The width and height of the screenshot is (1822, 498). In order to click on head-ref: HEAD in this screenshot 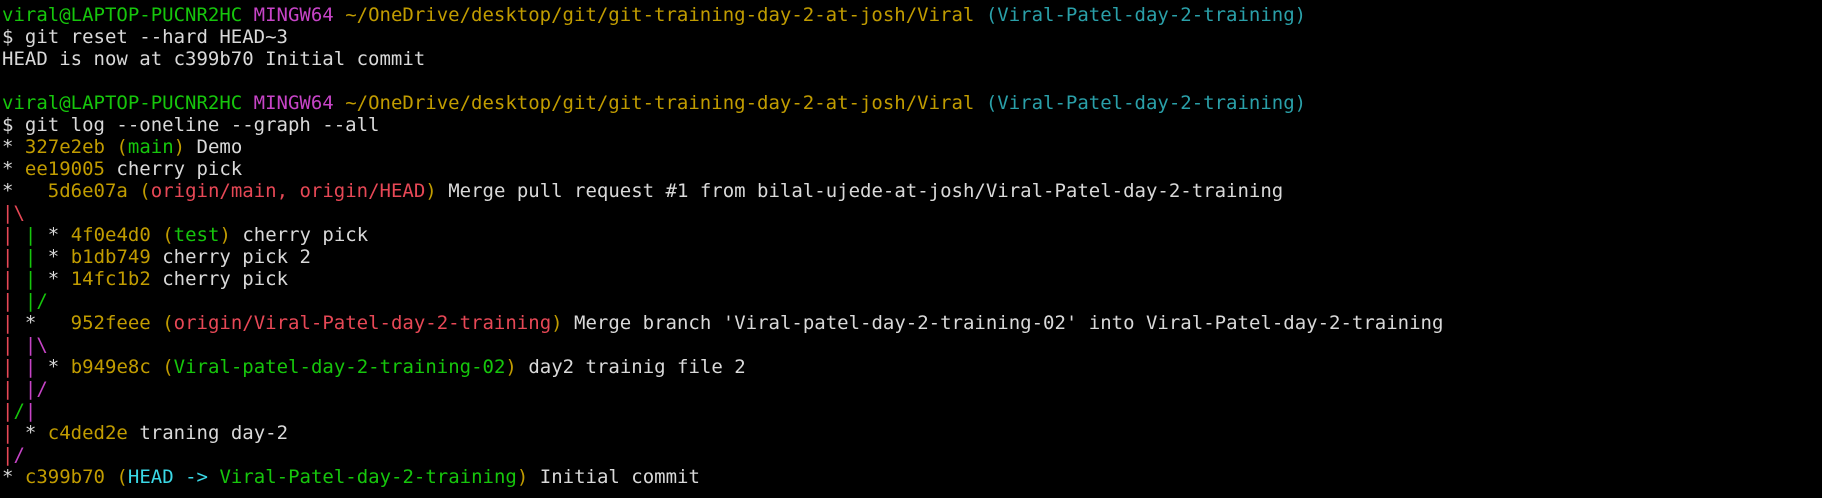, I will do `click(150, 477)`.